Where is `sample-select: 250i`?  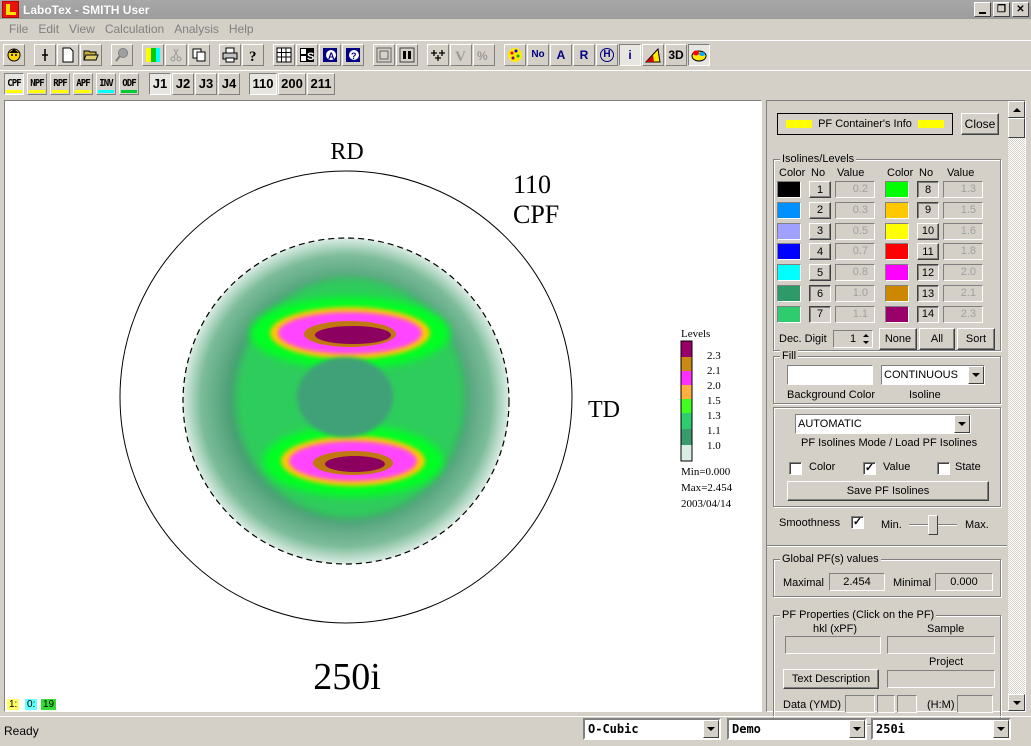
sample-select: 250i is located at coordinates (941, 729).